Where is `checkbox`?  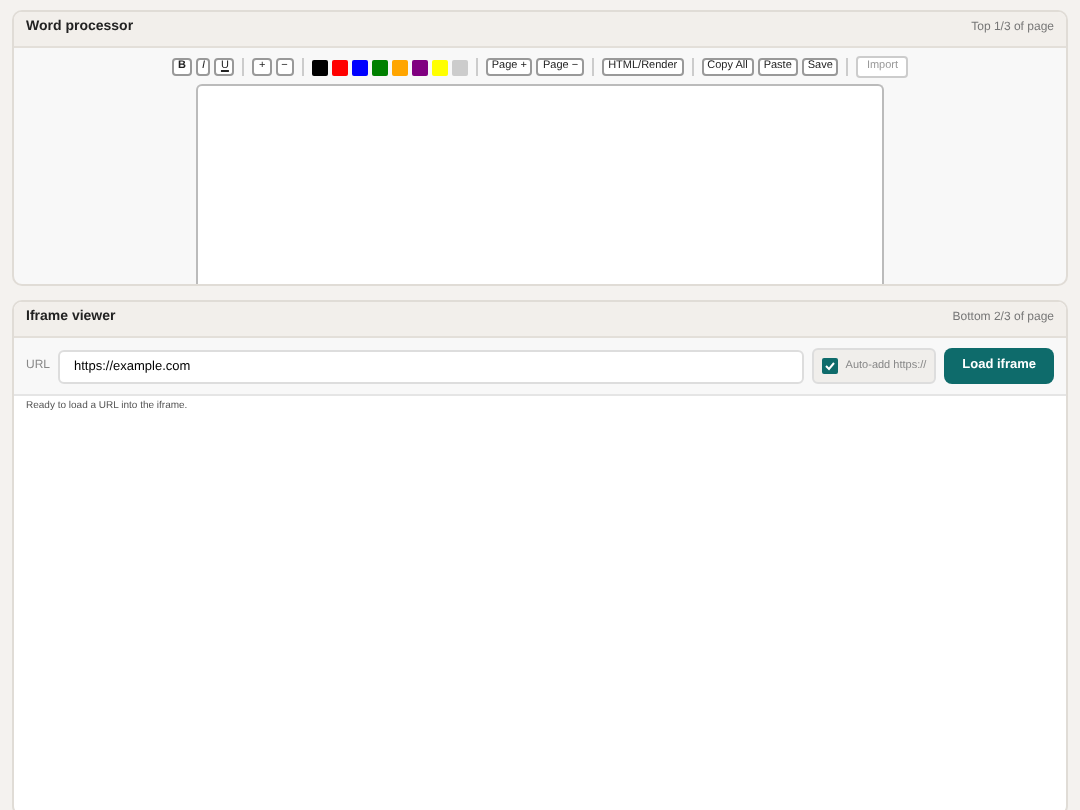 checkbox is located at coordinates (829, 366).